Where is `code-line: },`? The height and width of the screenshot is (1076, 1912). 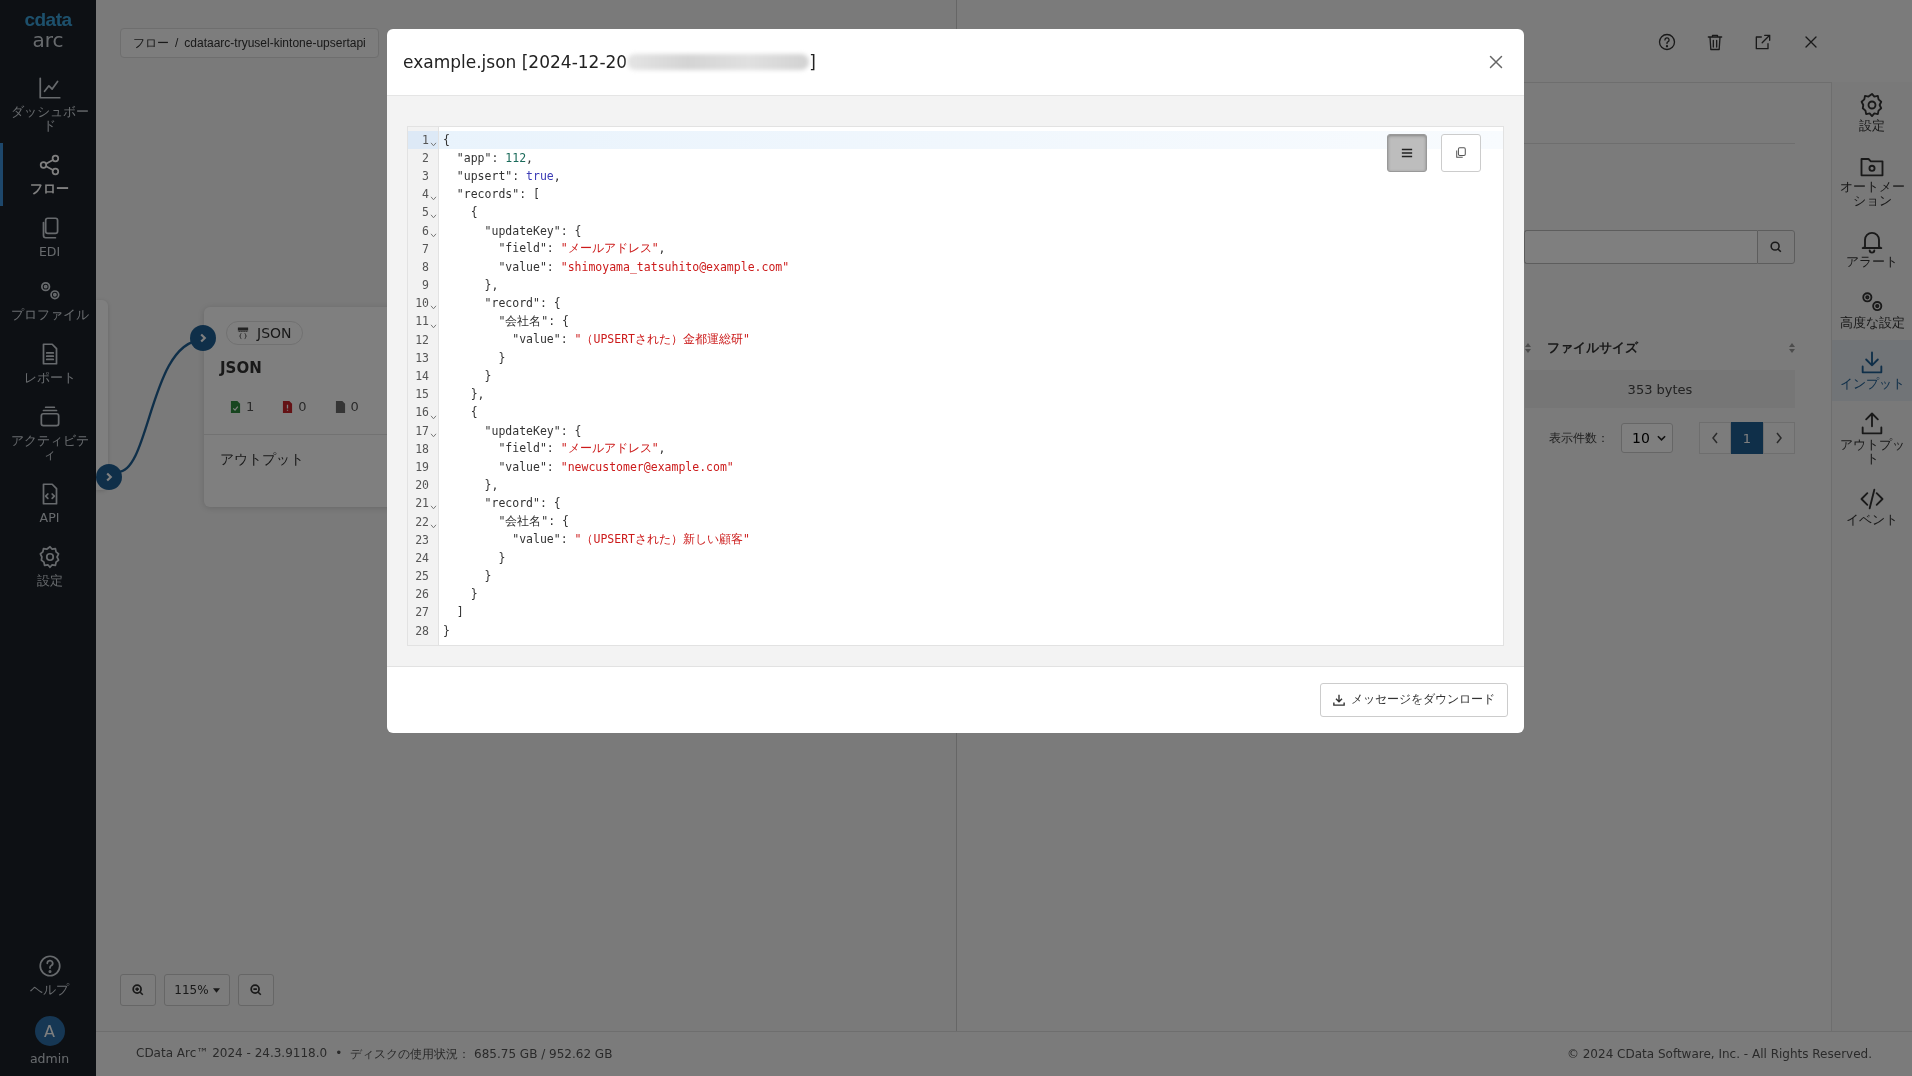 code-line: }, is located at coordinates (491, 285).